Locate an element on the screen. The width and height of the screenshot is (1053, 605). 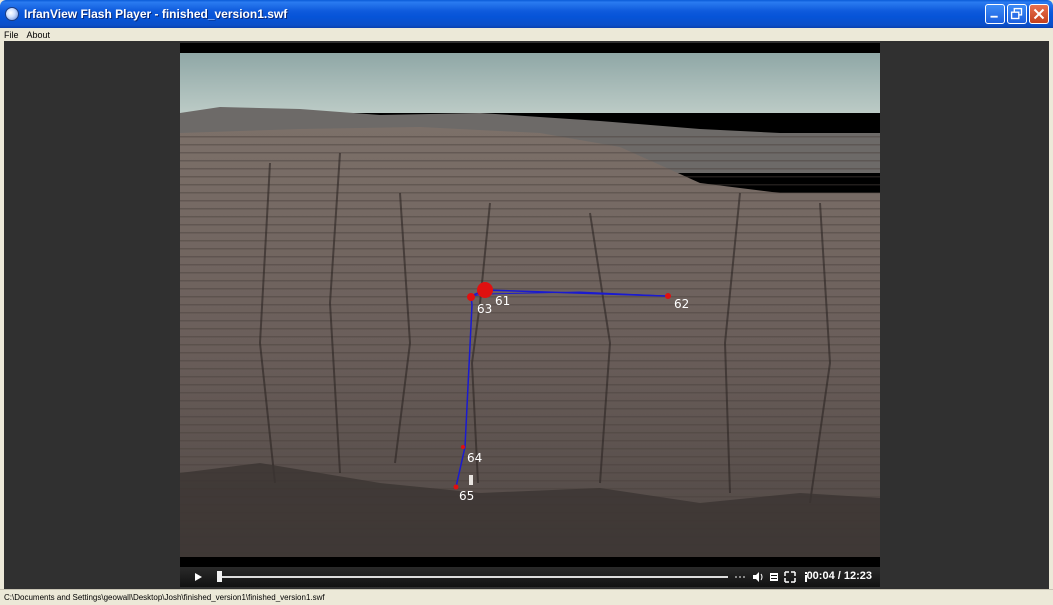
sky is located at coordinates (530, 83).